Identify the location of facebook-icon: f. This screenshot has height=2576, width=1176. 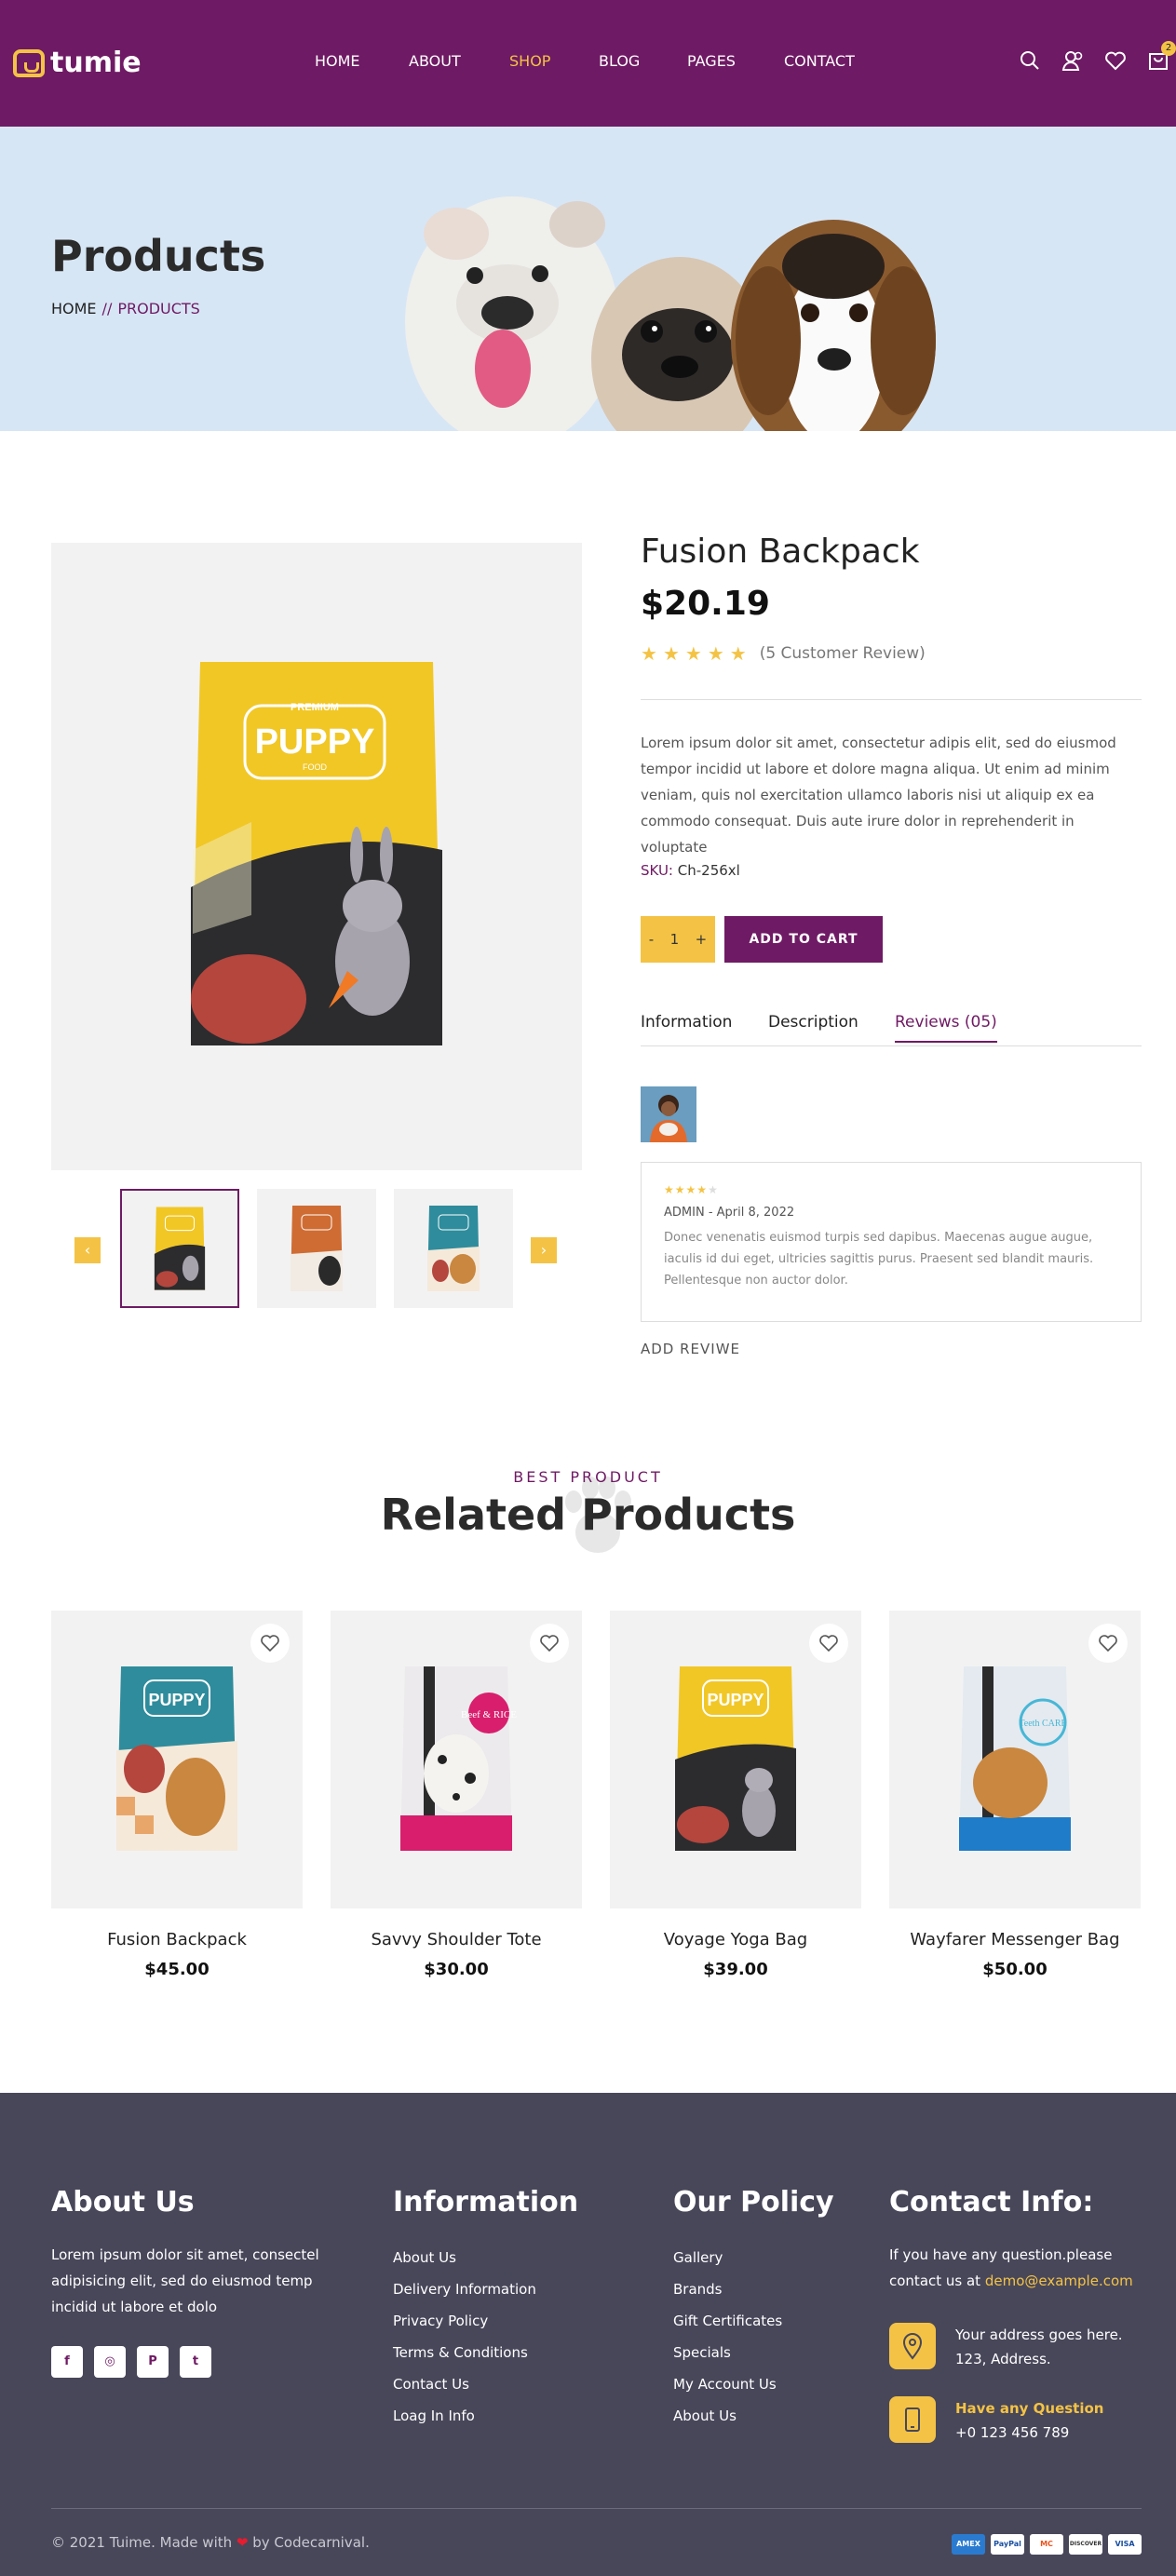
(67, 2362).